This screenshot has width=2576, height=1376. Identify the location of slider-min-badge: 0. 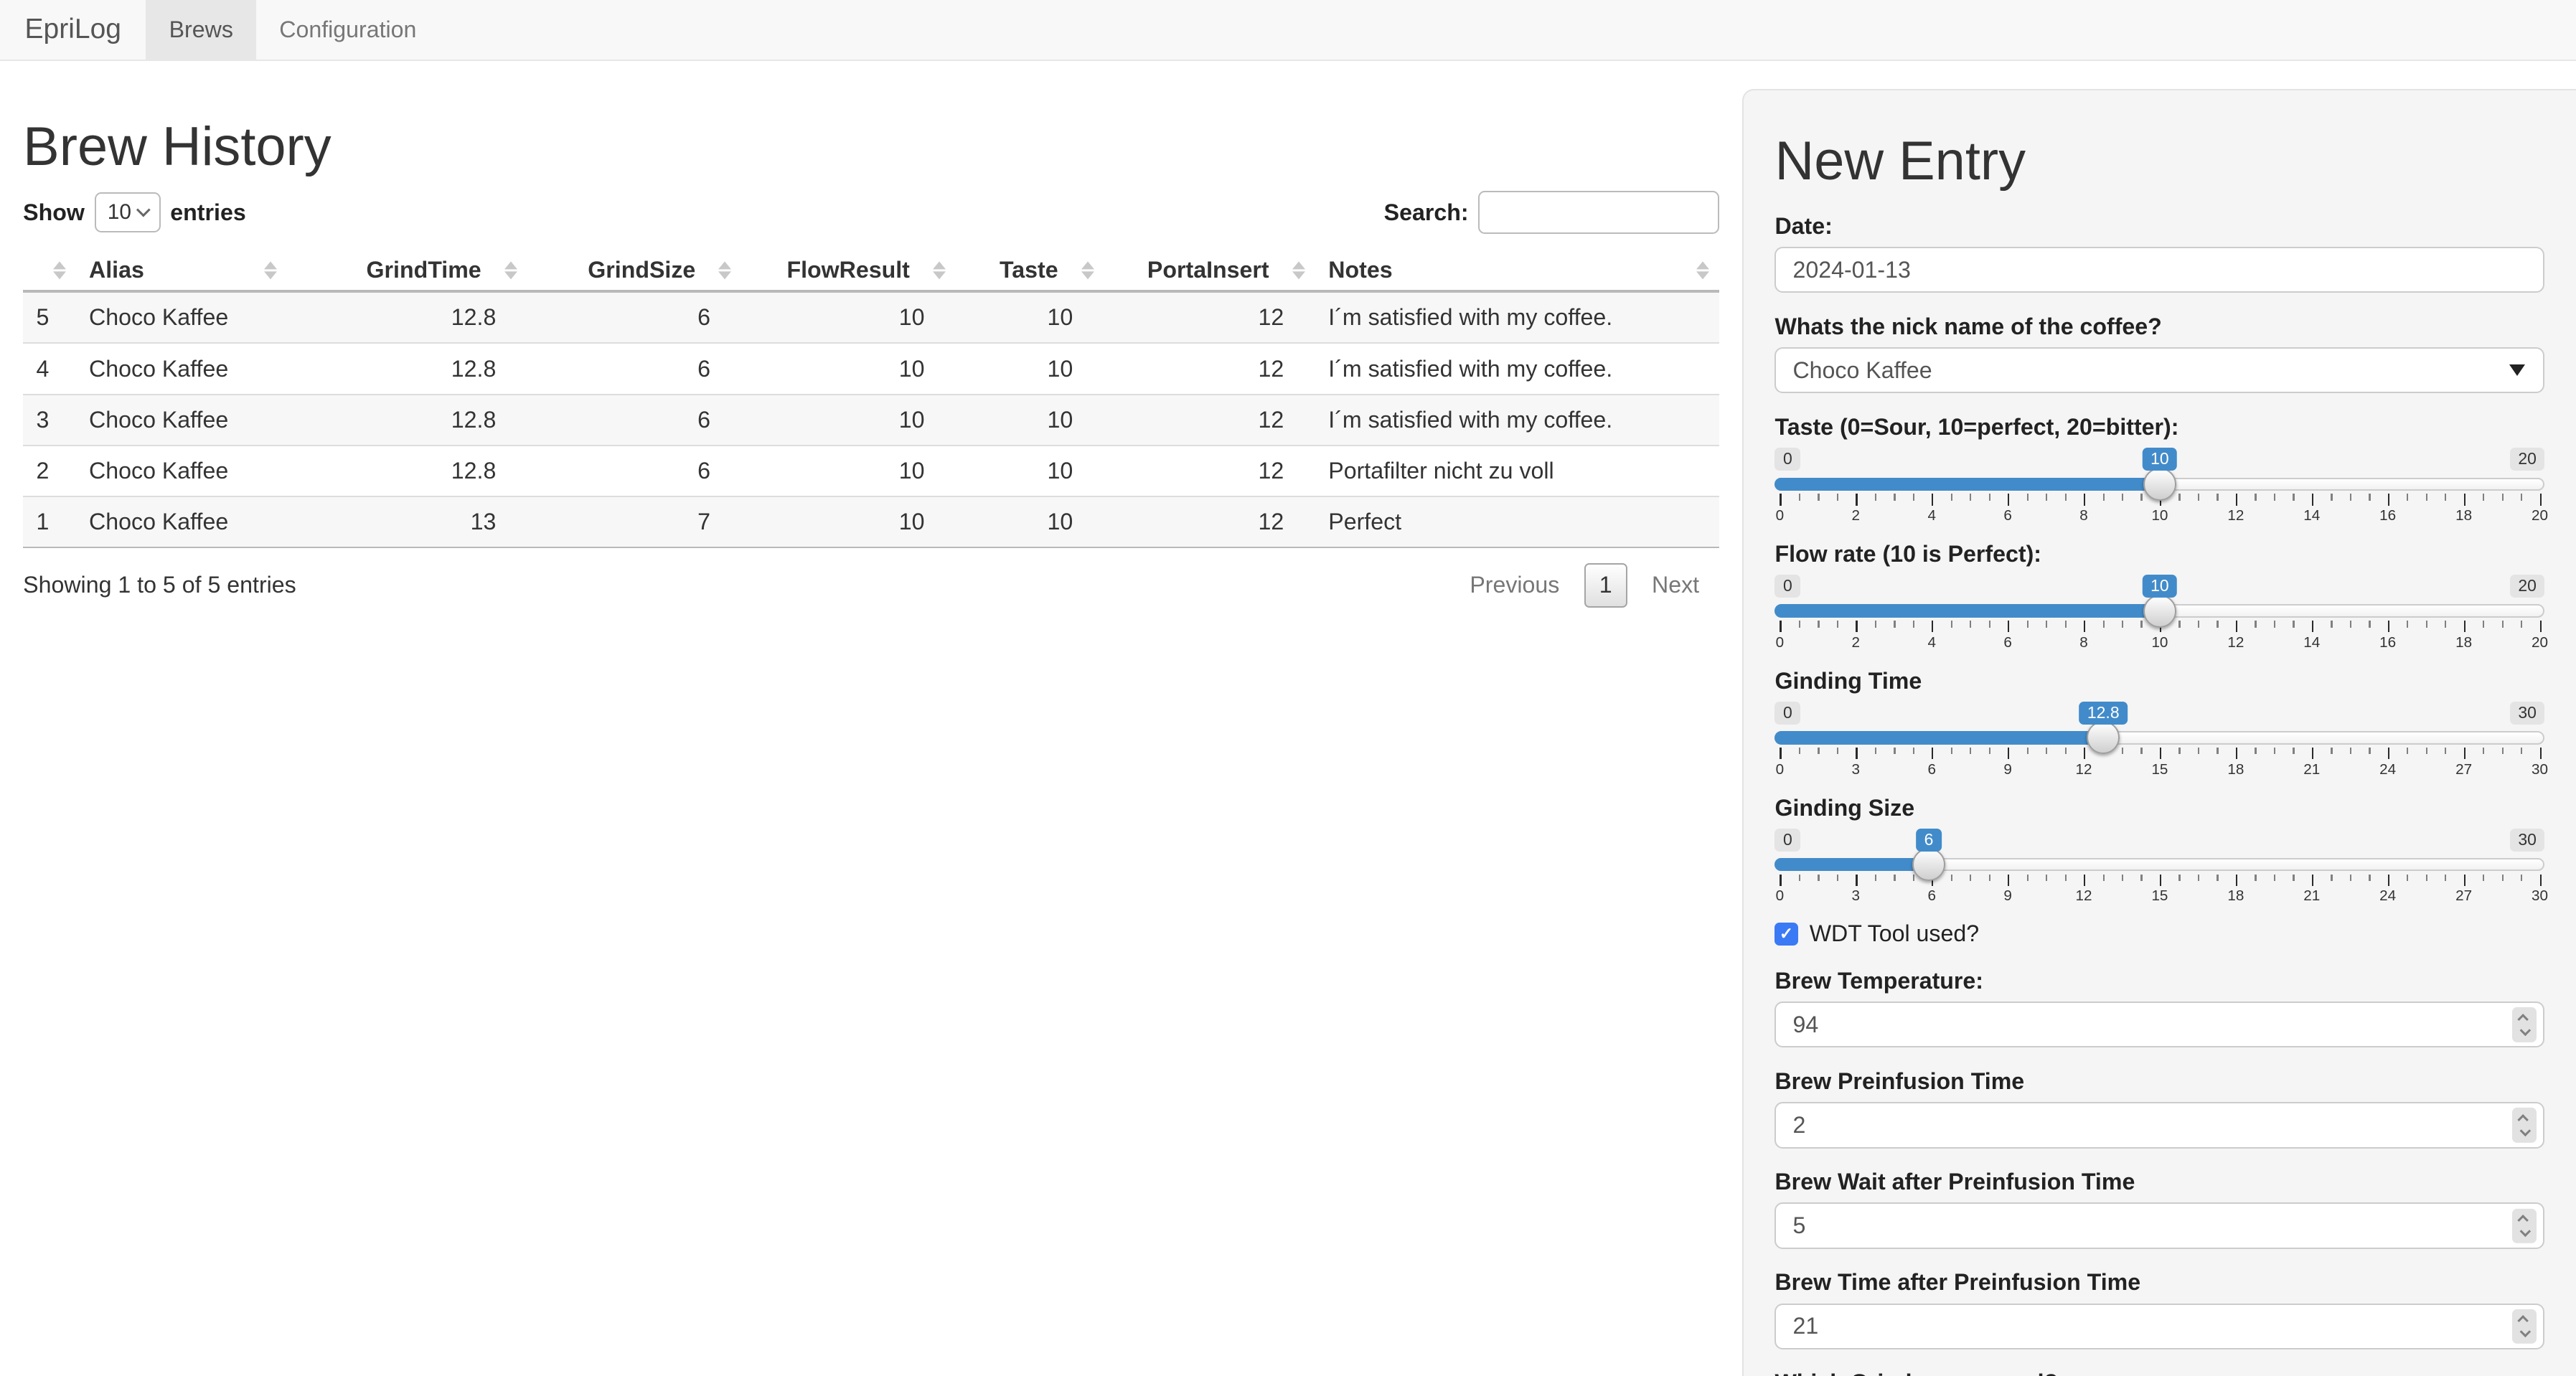
(1787, 713).